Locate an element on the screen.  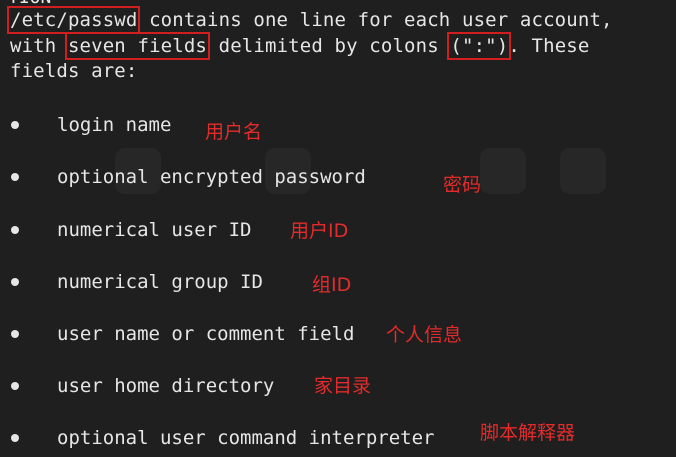
colon-delimiter-highlight: (":") is located at coordinates (479, 46).